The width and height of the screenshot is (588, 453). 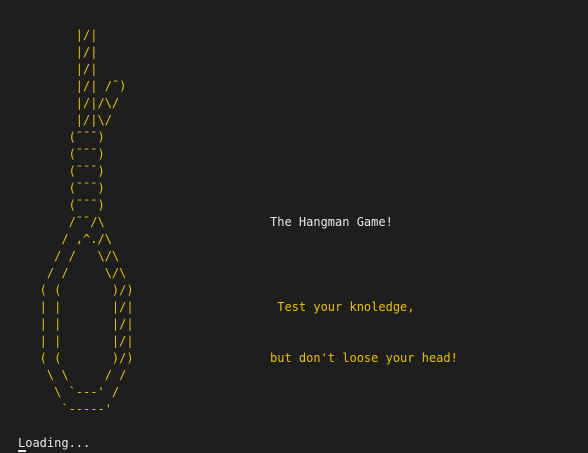 I want to click on game-title: The Hangman Game!, so click(x=331, y=222).